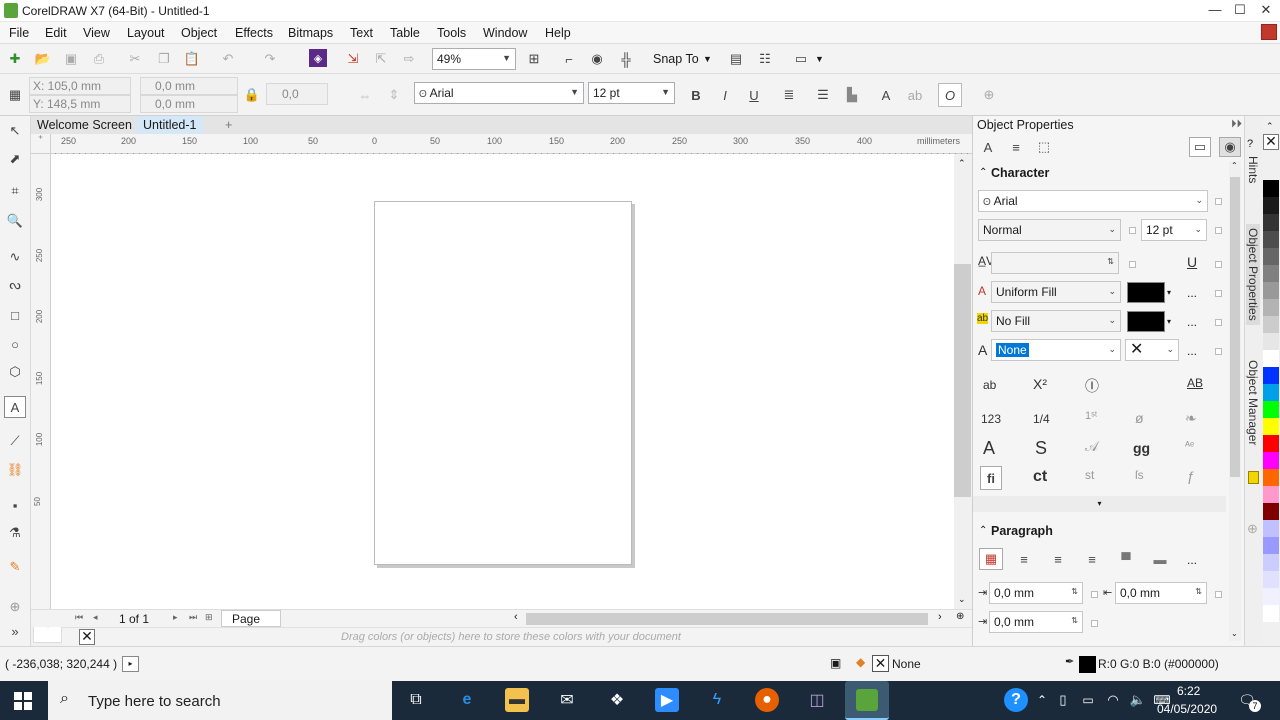  What do you see at coordinates (989, 448) in the screenshot?
I see `titling-icon: A` at bounding box center [989, 448].